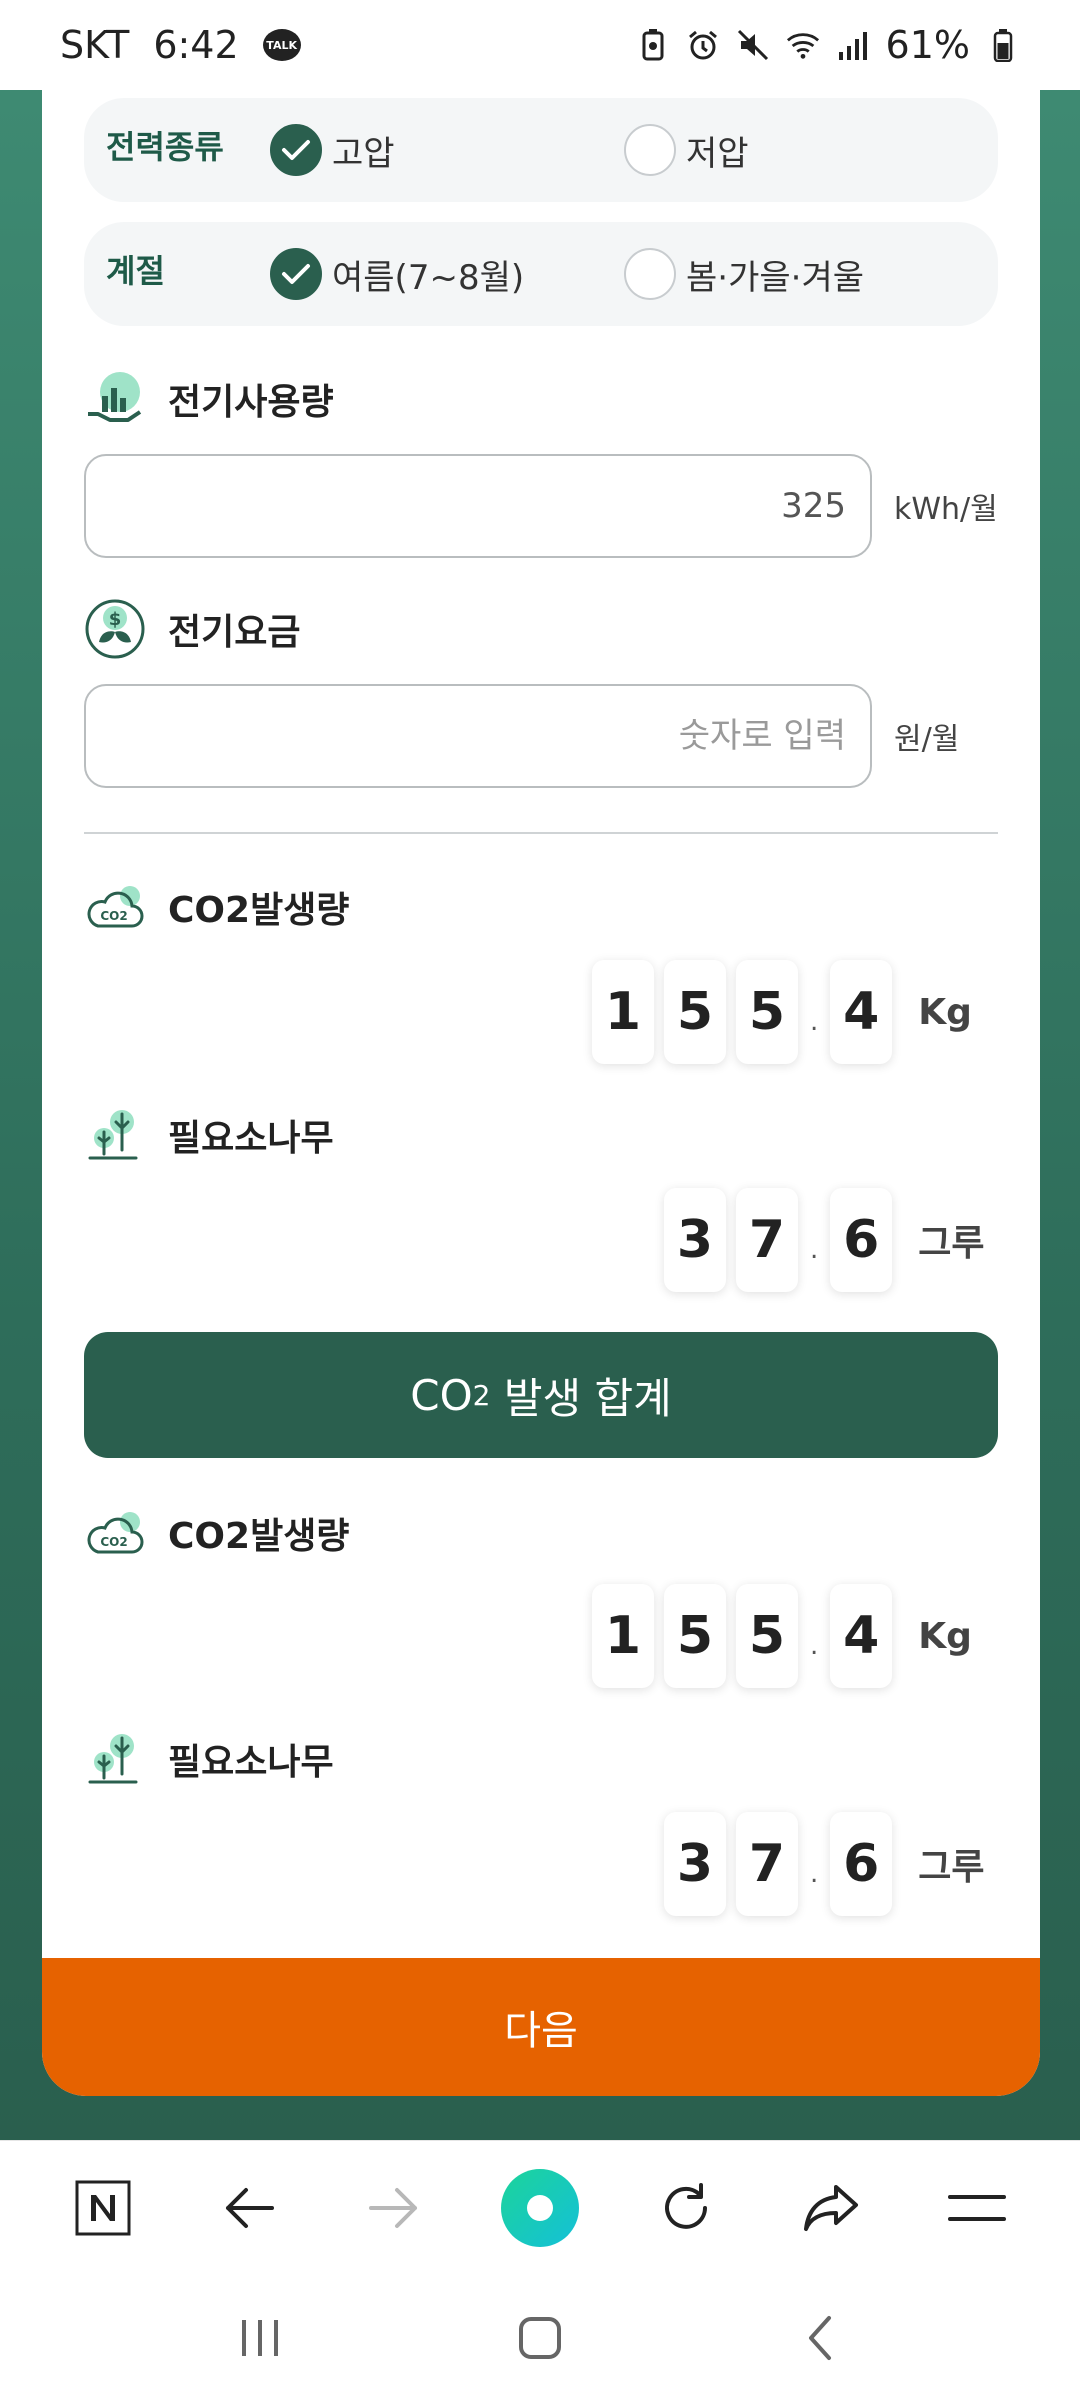 Image resolution: width=1080 pixels, height=2400 pixels. I want to click on status-bar: SKT 6:42 TALK 61%, so click(540, 45).